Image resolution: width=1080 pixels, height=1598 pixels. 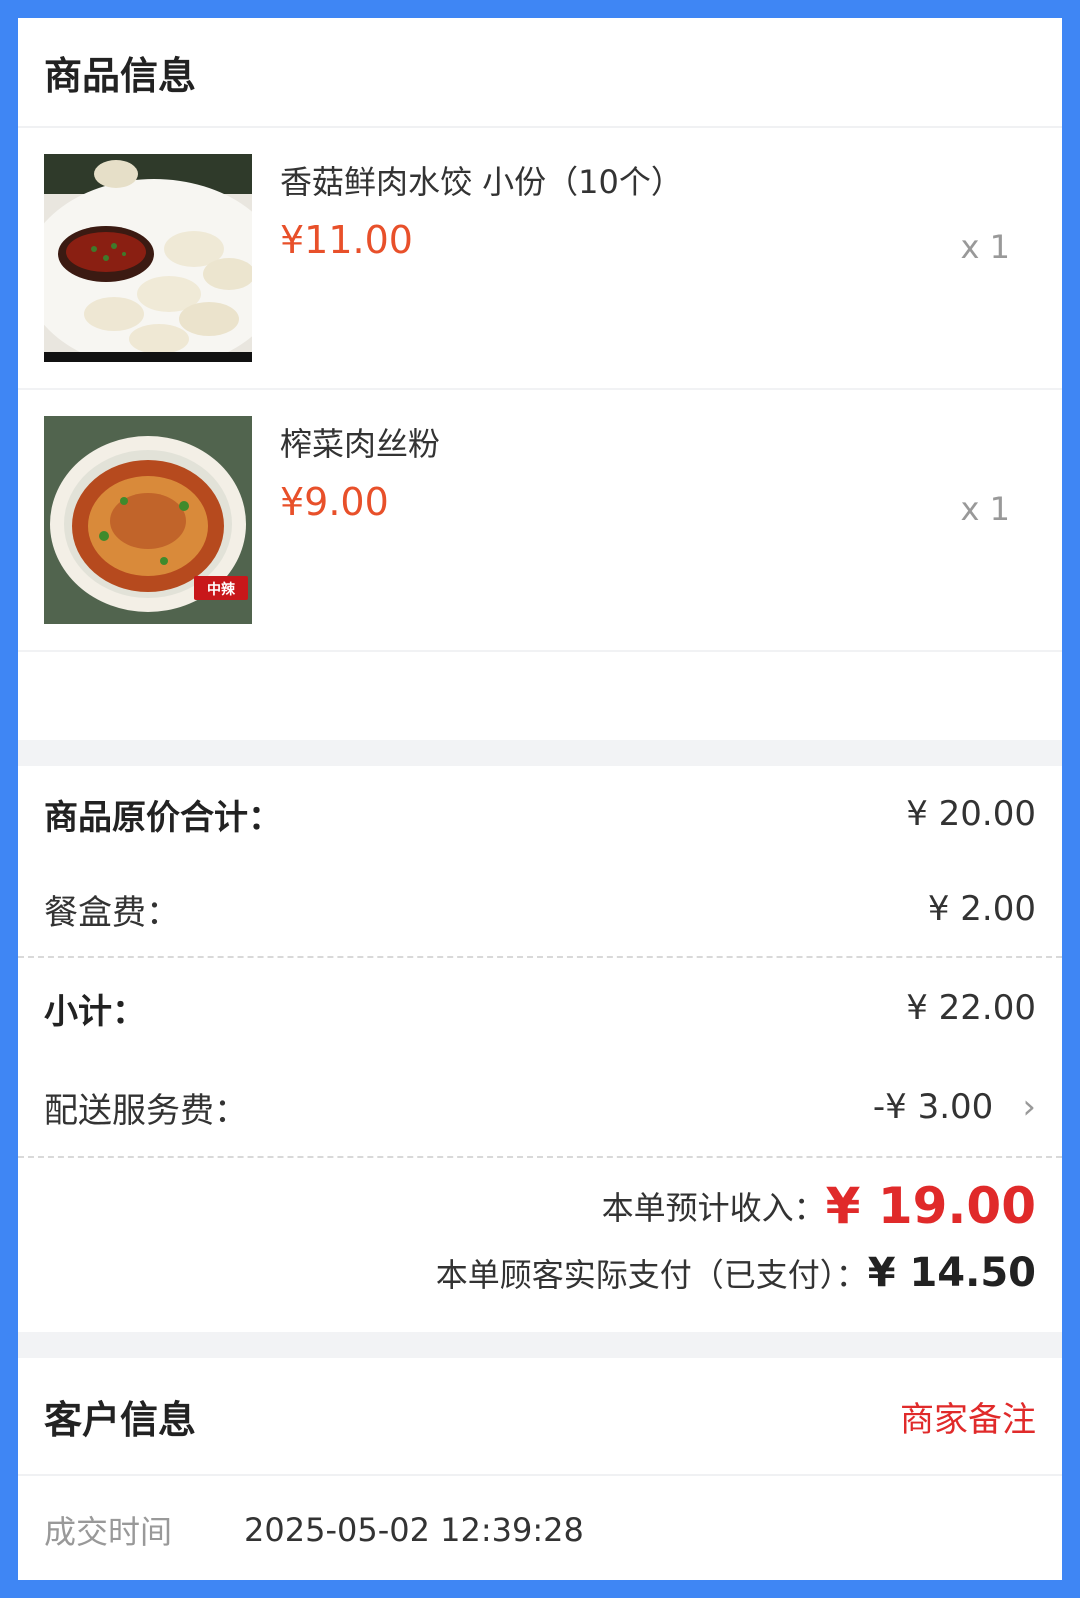 What do you see at coordinates (540, 814) in the screenshot?
I see `original-total-row: 商品原价合计： ¥ 20.00` at bounding box center [540, 814].